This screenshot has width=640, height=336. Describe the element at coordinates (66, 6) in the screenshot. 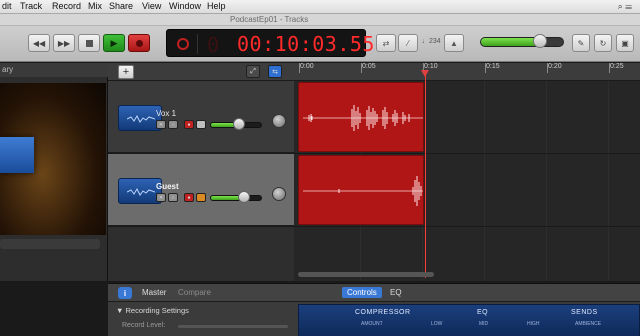

I see `menu-record: Record` at that location.